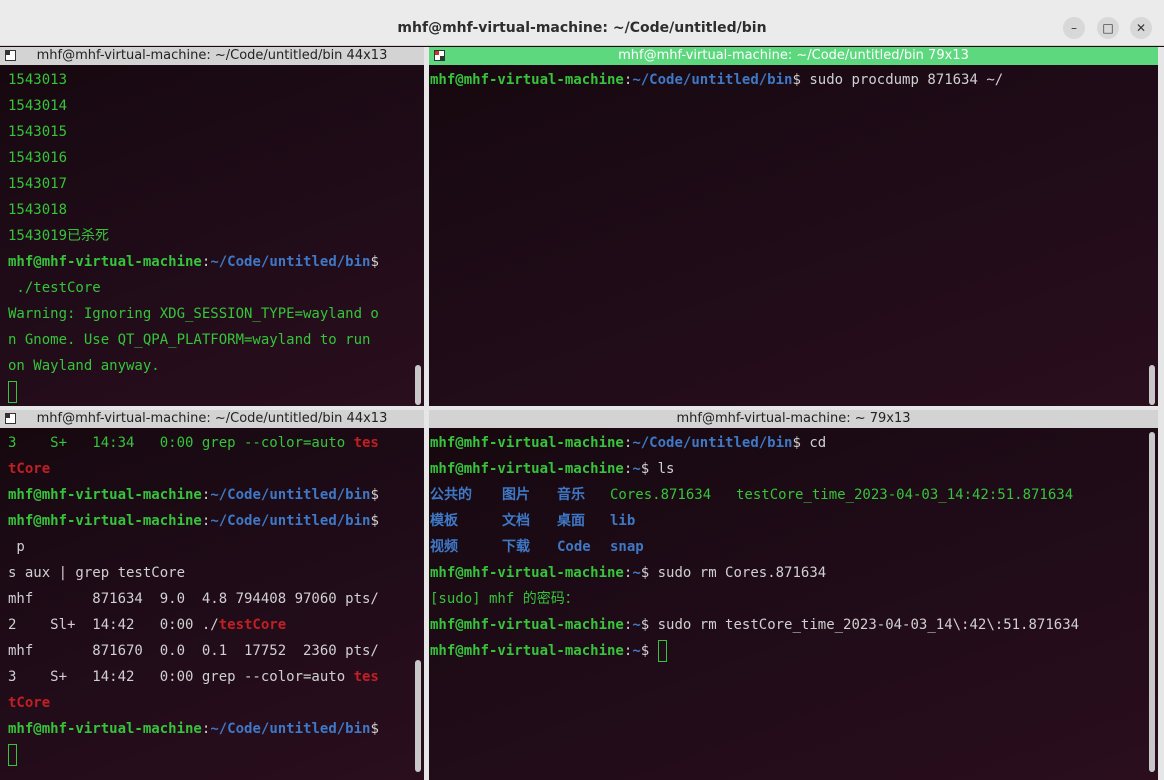 This screenshot has width=1164, height=780. I want to click on ls-file: Cores.871634, so click(661, 495).